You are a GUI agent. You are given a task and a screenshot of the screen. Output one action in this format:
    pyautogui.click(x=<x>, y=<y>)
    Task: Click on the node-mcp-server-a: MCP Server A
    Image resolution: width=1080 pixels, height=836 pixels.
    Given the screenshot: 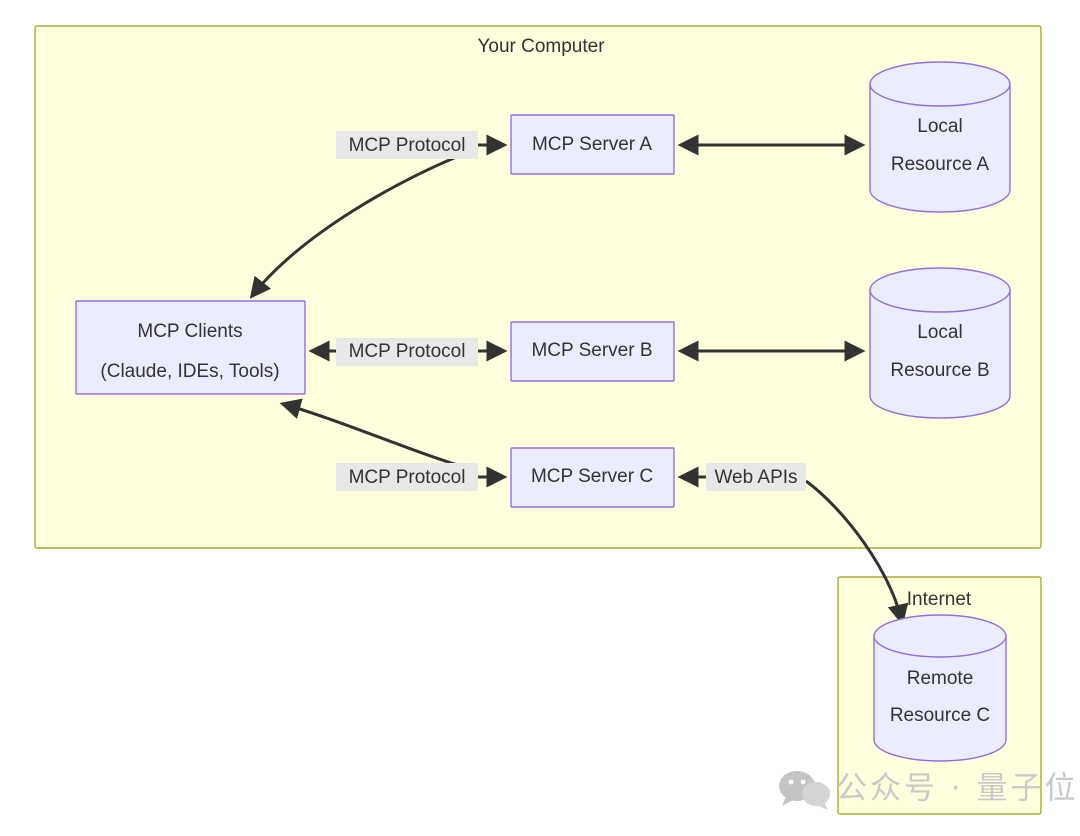 What is the action you would take?
    pyautogui.click(x=592, y=144)
    